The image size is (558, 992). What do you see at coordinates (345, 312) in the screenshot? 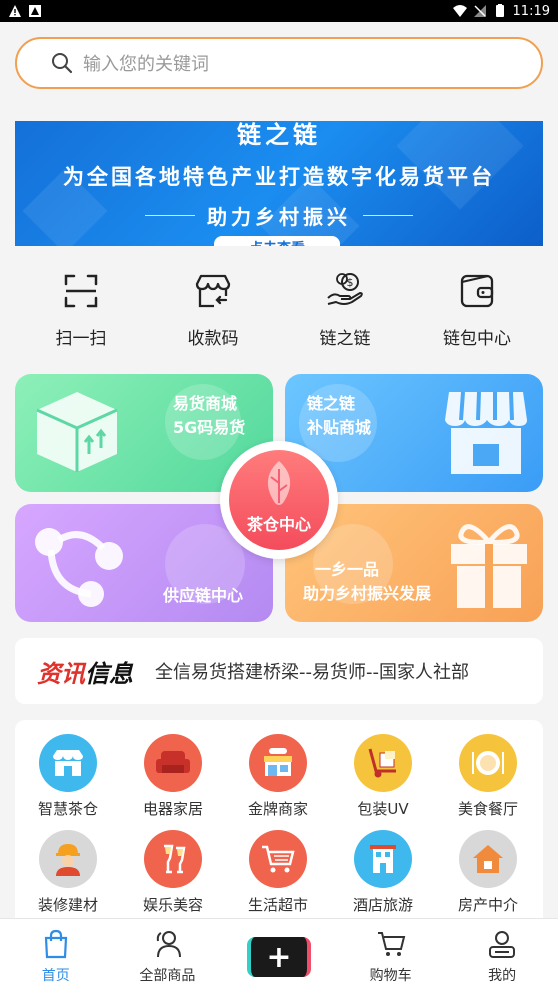
I see `quick-chain: $ 链之链` at bounding box center [345, 312].